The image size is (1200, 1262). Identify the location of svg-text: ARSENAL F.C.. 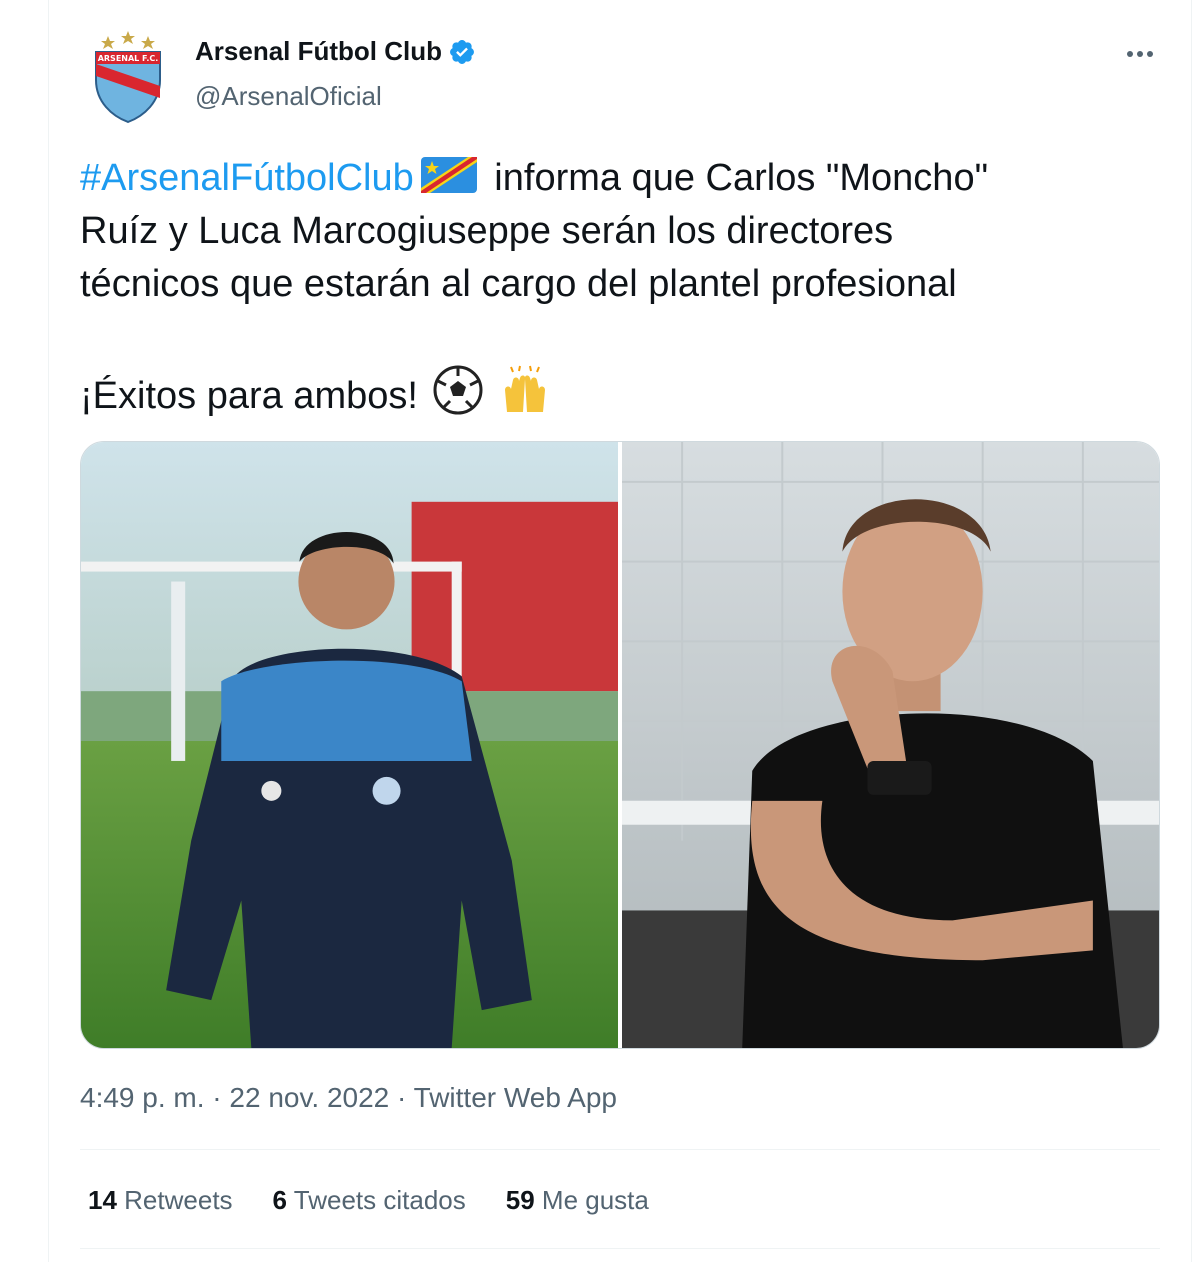
(128, 58).